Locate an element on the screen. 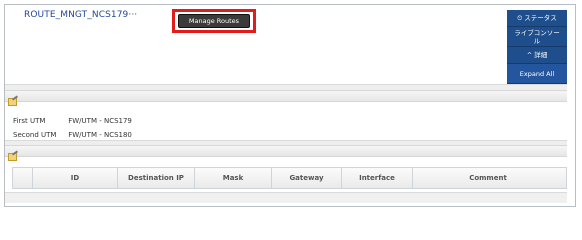 This screenshot has height=240, width=582. info-row-first-utm: First UTM FW/UTM - NCS179 is located at coordinates (72, 121).